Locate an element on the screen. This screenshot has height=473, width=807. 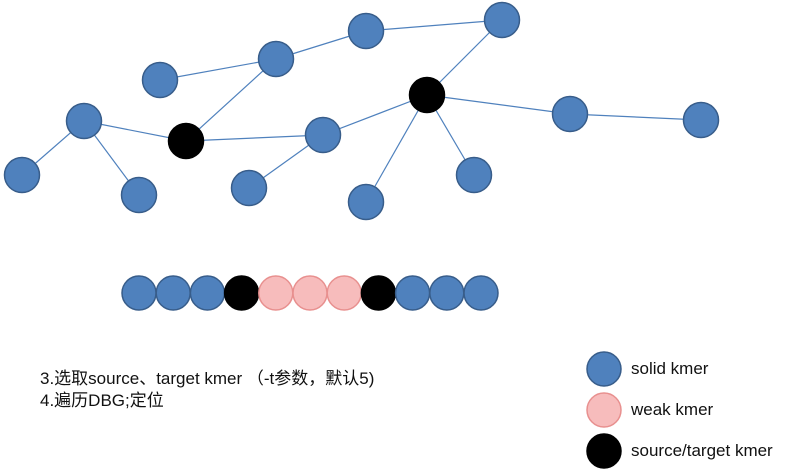
legend-solid-marker is located at coordinates (604, 369).